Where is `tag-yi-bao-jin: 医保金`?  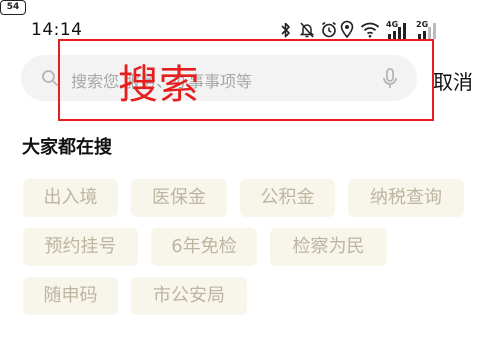 tag-yi-bao-jin: 医保金 is located at coordinates (179, 198).